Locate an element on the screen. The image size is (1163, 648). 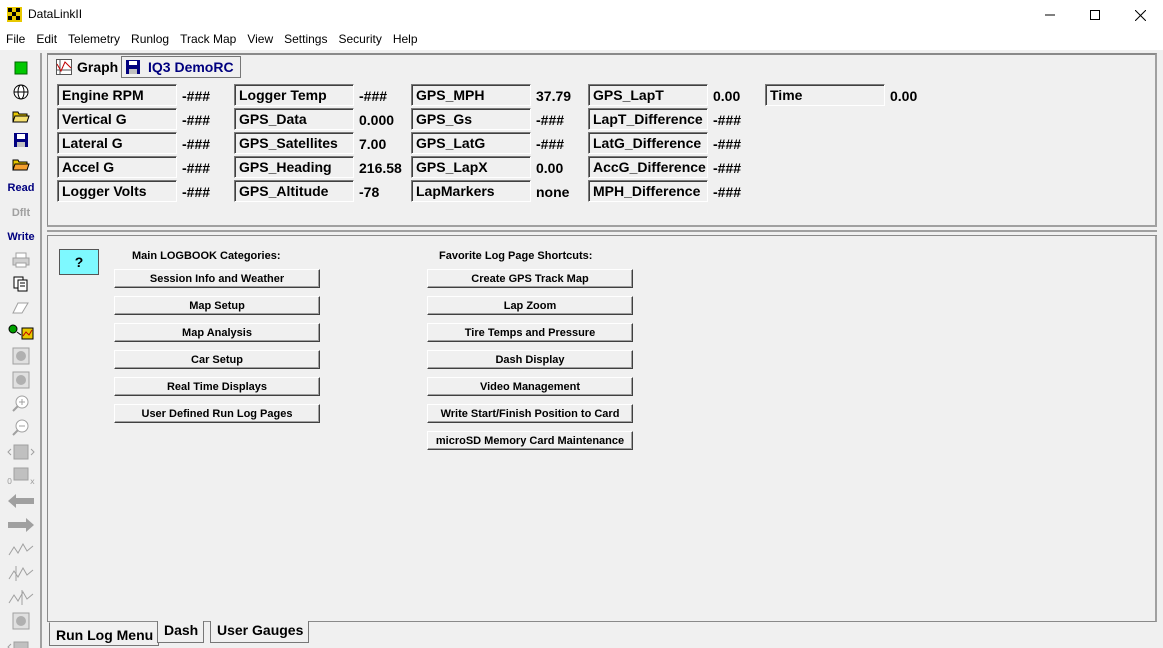
channel-label: GPS_Gs is located at coordinates (471, 119).